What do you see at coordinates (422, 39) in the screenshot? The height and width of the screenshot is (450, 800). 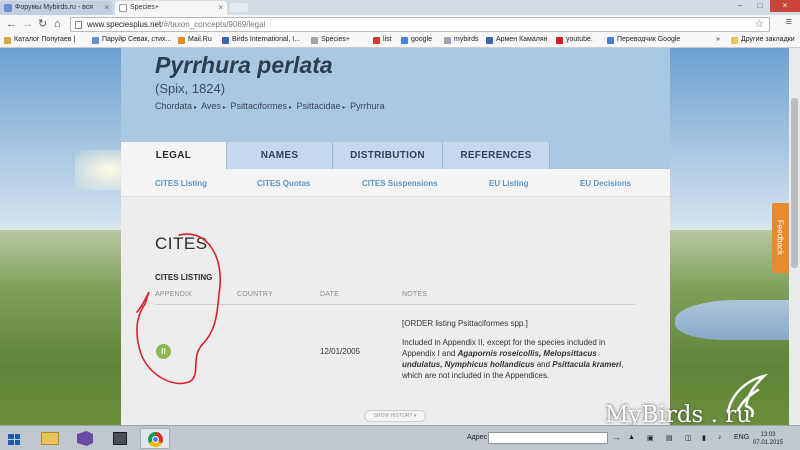 I see `bookmark-label: google` at bounding box center [422, 39].